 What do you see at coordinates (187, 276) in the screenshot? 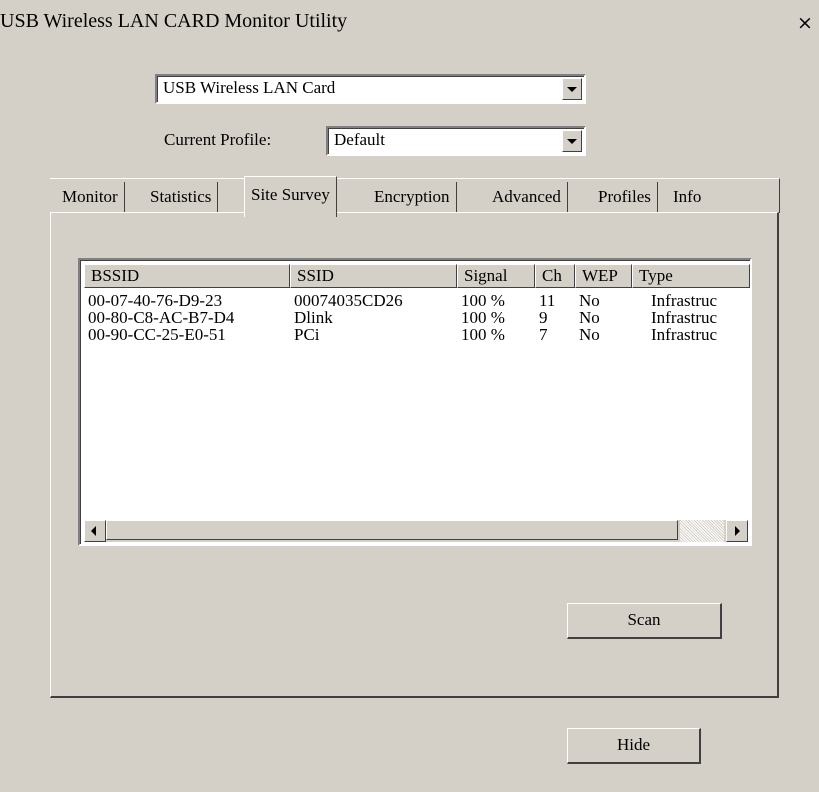
I see `column-header-bssid: BSSID` at bounding box center [187, 276].